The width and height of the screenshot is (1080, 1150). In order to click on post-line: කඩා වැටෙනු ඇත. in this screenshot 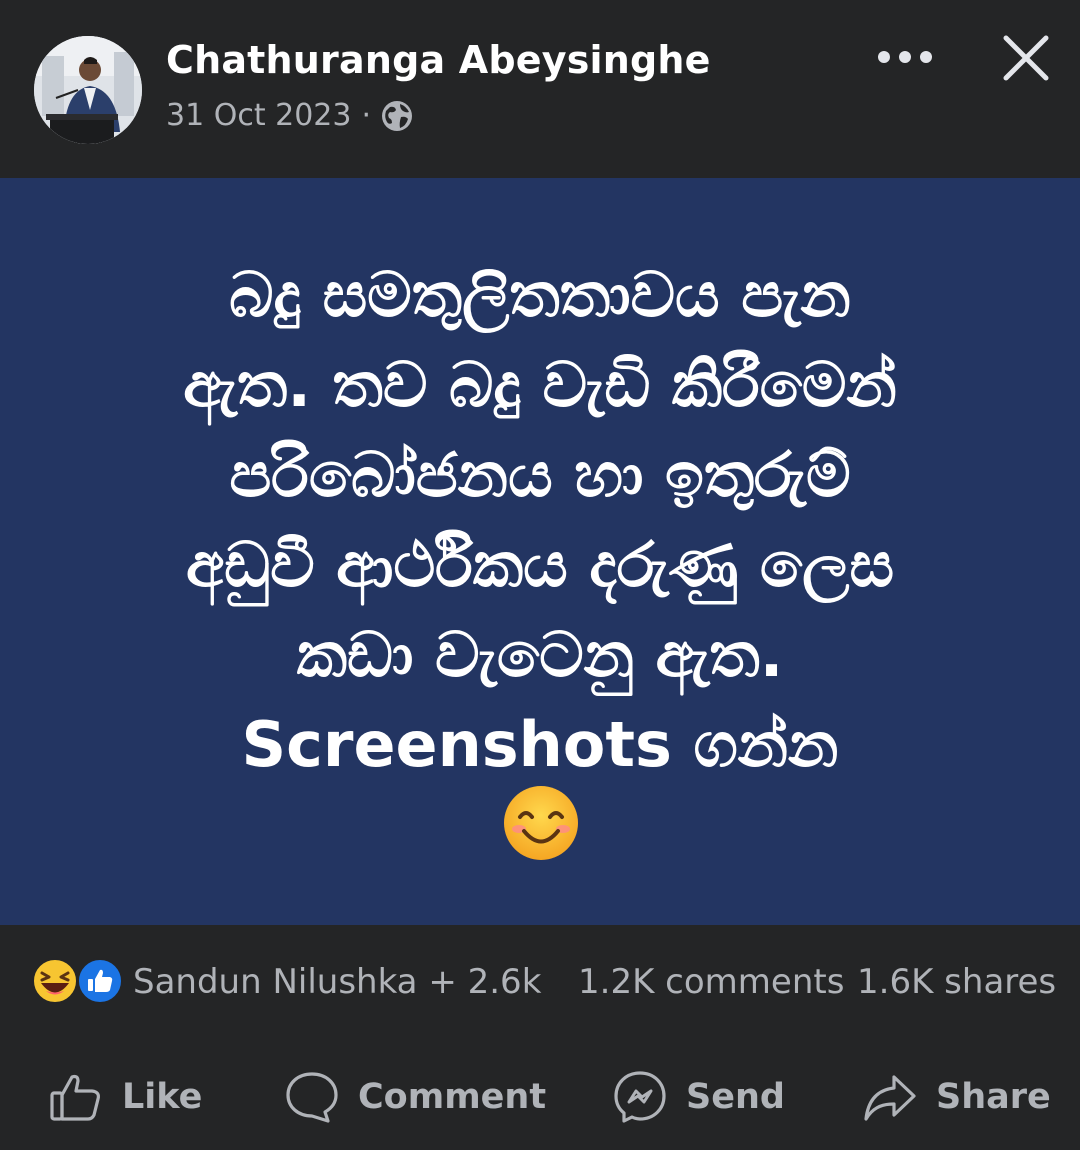, I will do `click(540, 654)`.